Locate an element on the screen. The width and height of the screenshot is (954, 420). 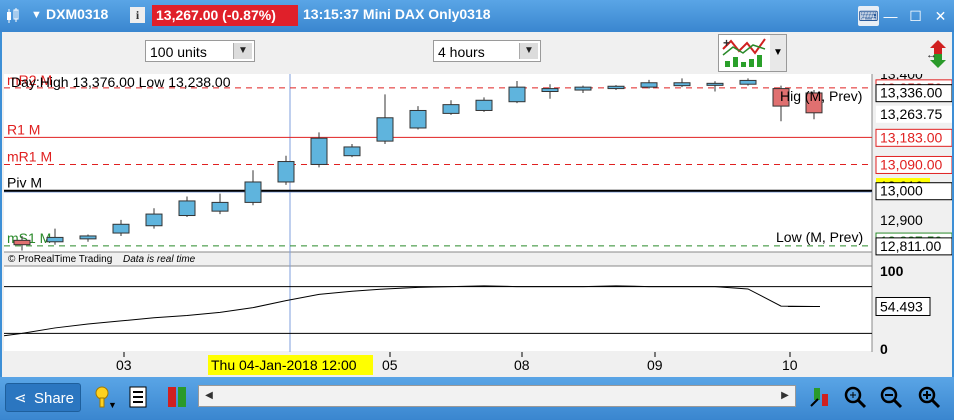
time-label: 09 is located at coordinates (655, 365).